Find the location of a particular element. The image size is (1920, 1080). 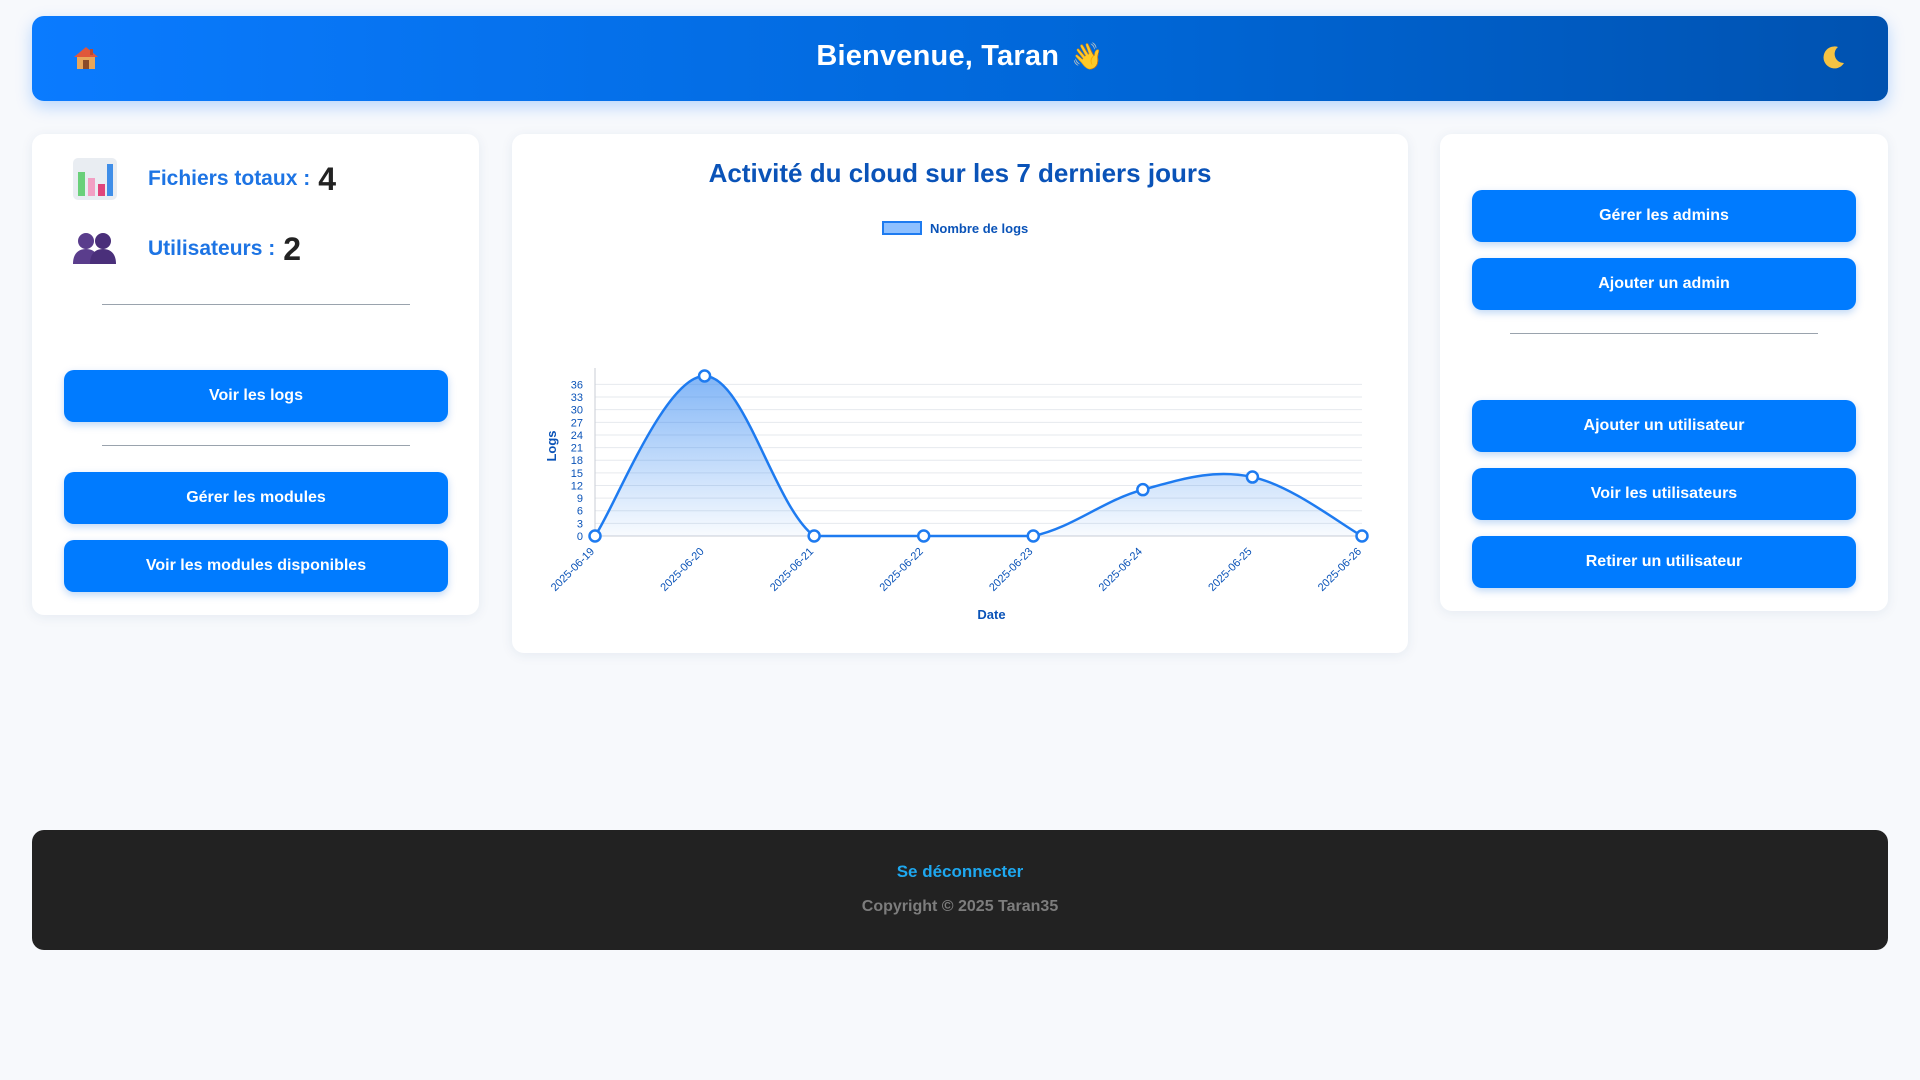

welcome-title: Bienvenue, Taran 👋 is located at coordinates (960, 56).